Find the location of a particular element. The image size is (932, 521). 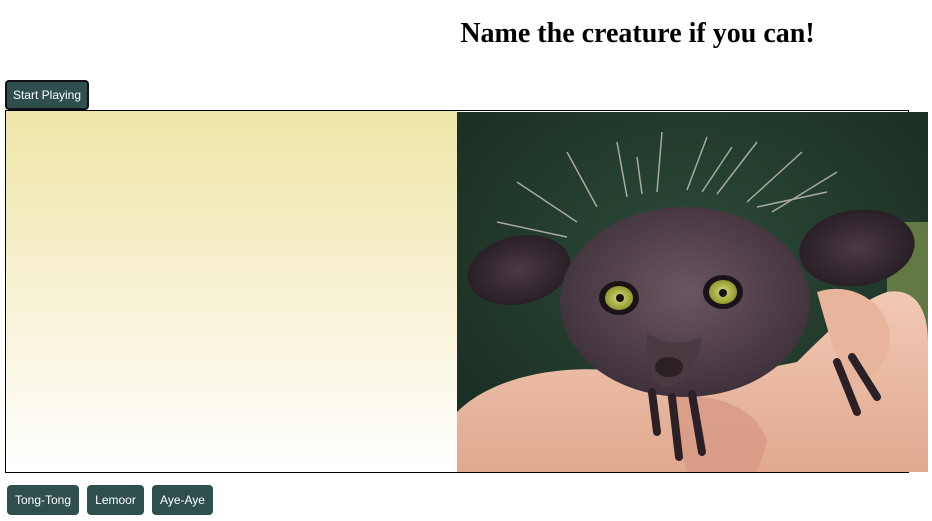

answer-button-tong-tong: Tong-Tong is located at coordinates (43, 500).